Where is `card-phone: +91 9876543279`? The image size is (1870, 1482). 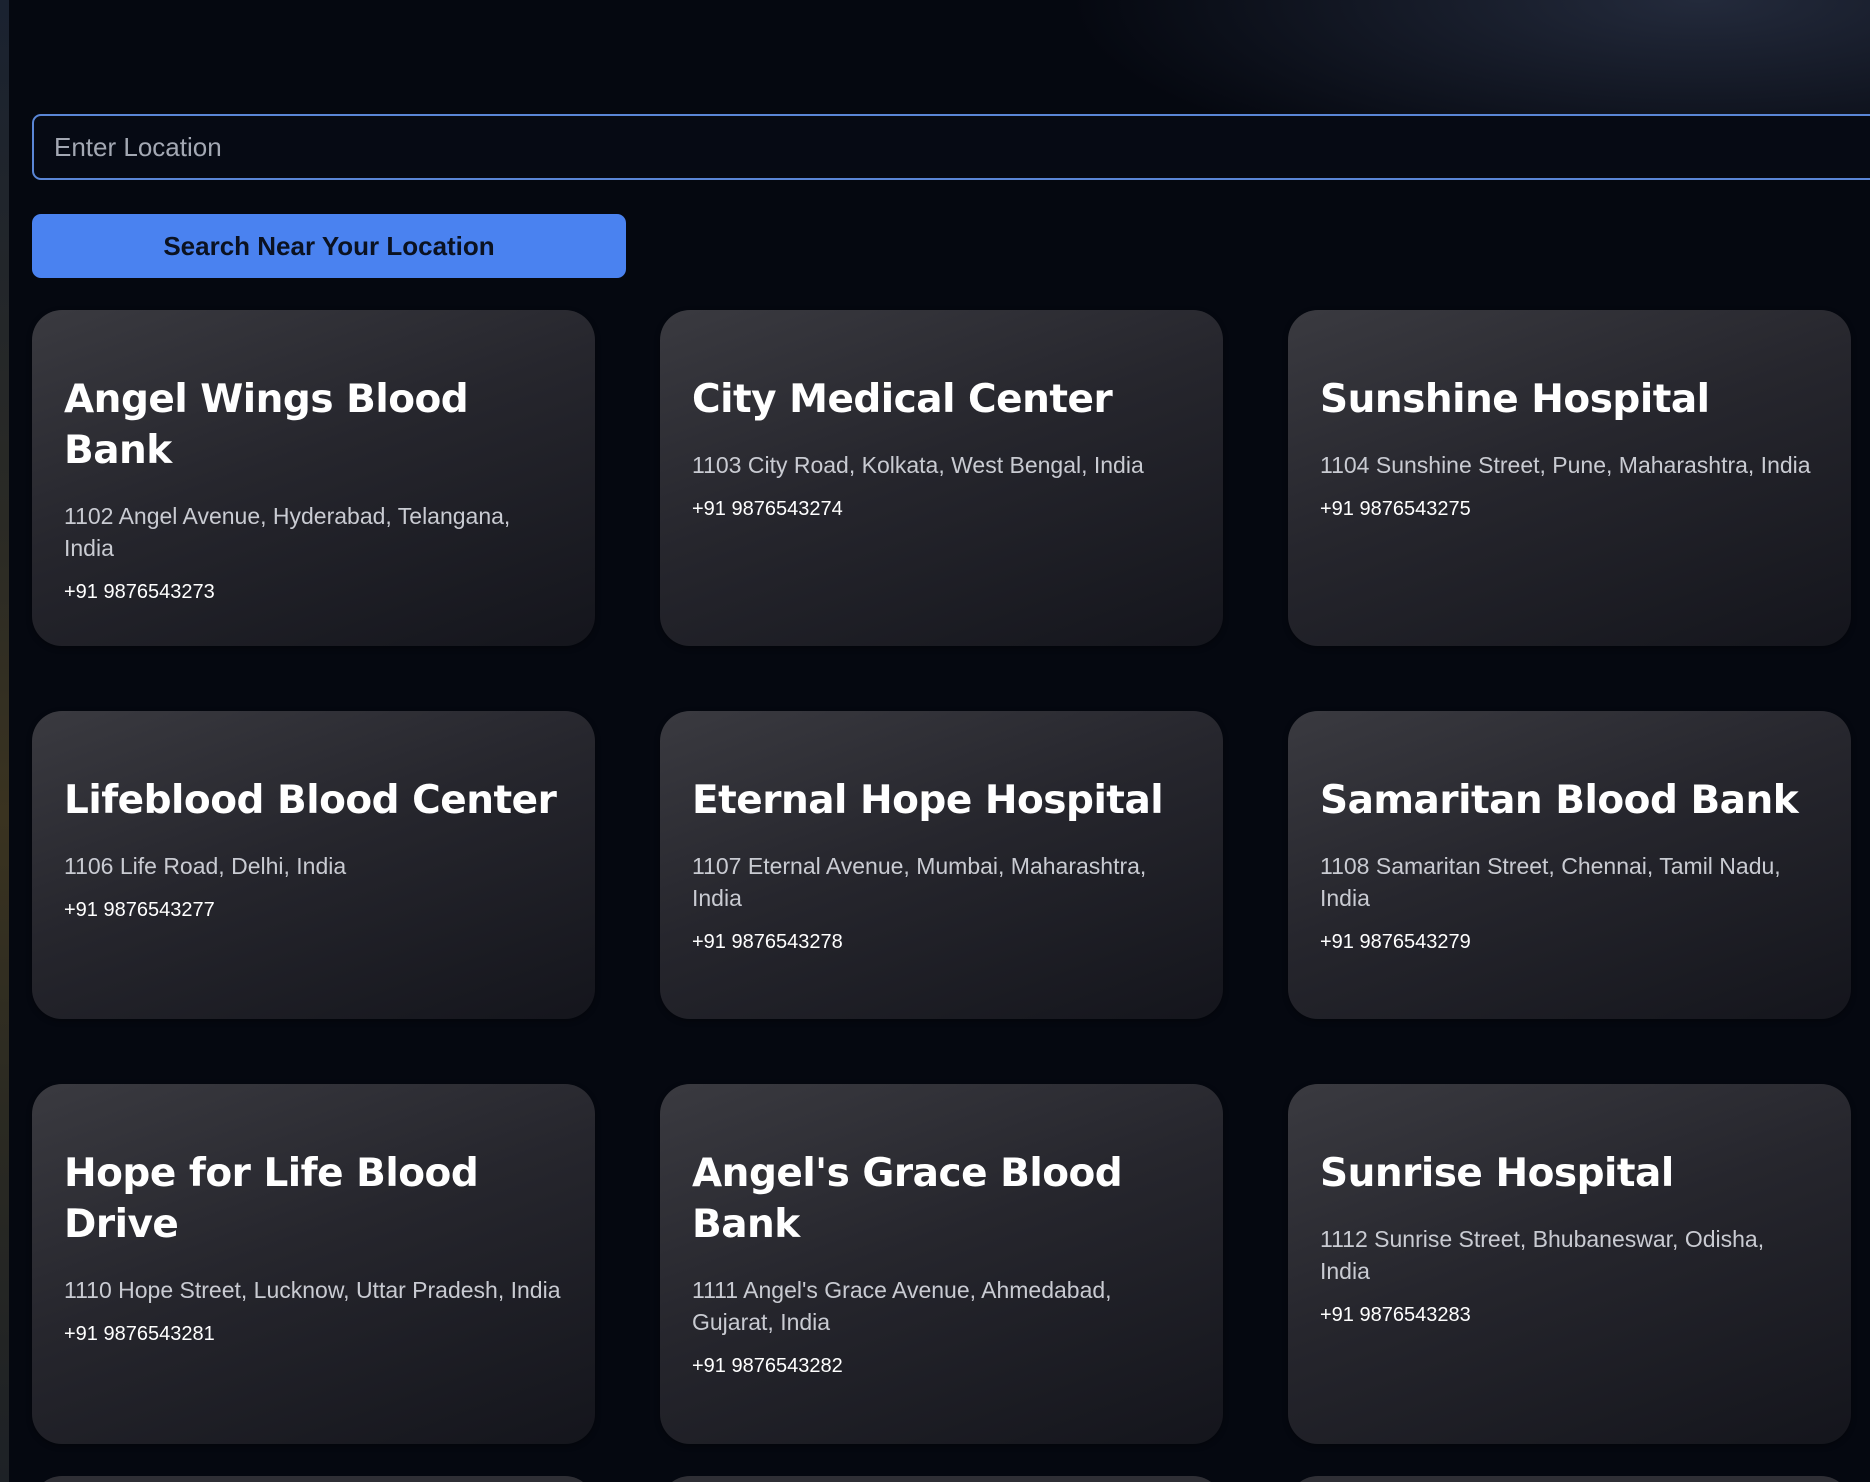
card-phone: +91 9876543279 is located at coordinates (1395, 942).